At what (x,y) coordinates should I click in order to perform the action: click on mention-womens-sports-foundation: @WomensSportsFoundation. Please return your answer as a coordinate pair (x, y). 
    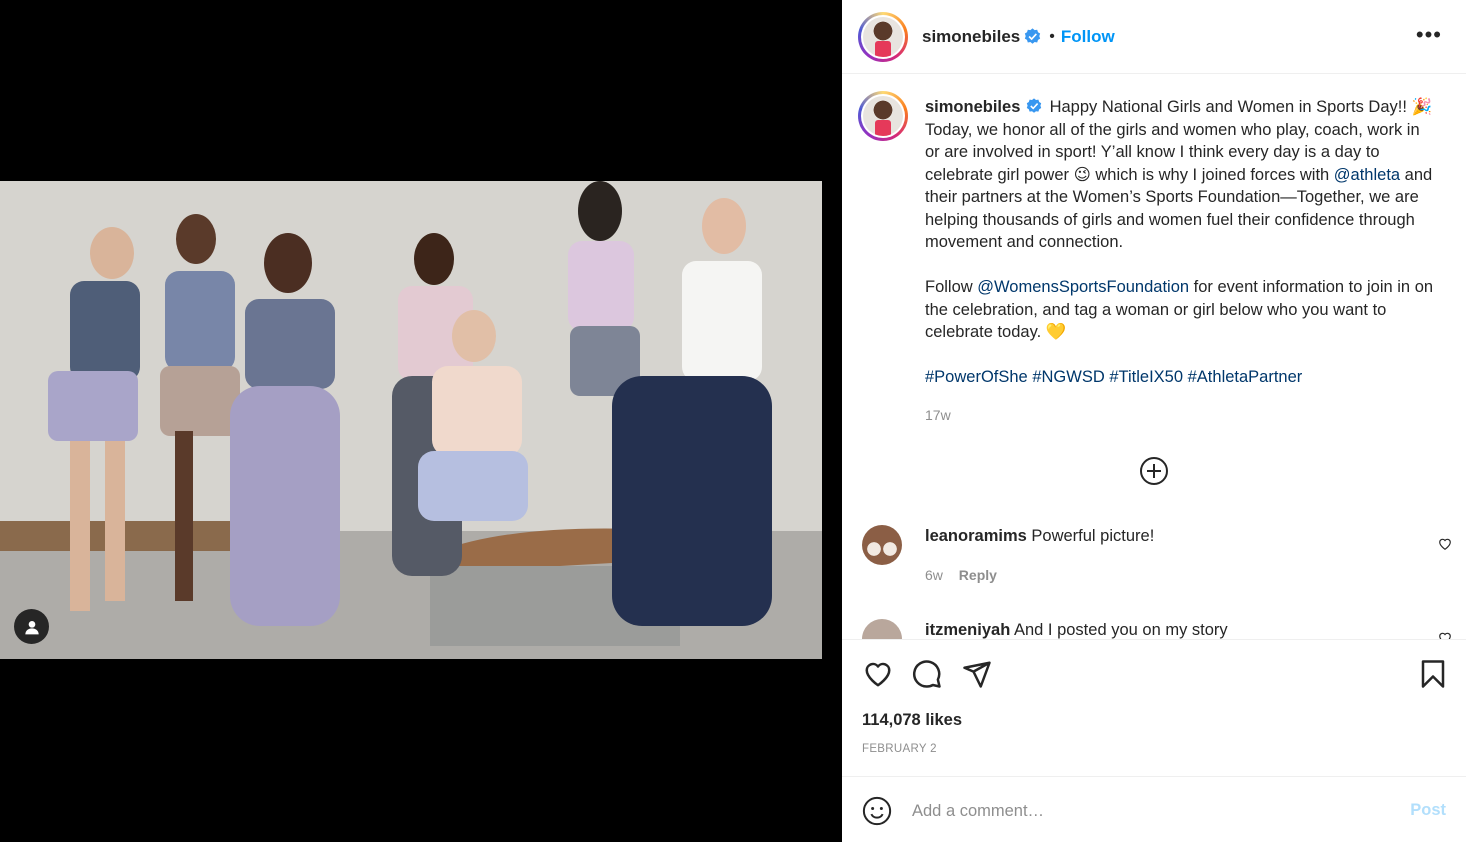
    Looking at the image, I should click on (1083, 287).